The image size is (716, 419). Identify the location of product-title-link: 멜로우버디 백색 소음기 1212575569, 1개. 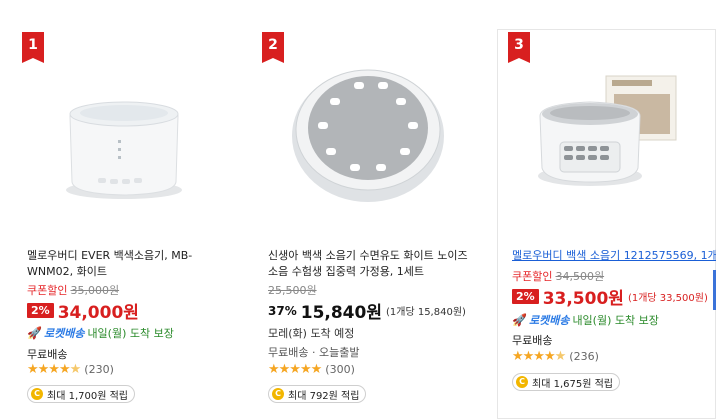
(614, 256).